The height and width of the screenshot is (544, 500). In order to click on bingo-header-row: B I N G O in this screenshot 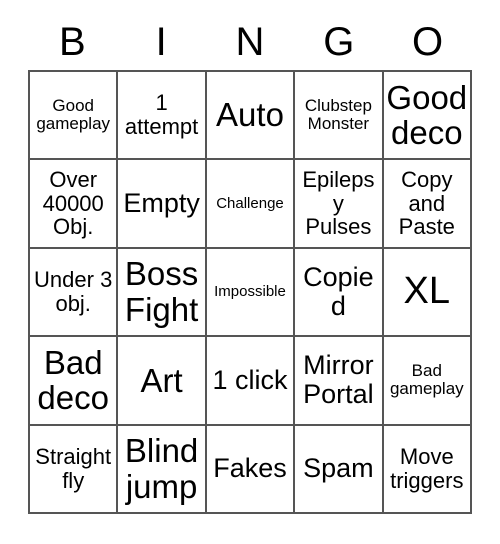, I will do `click(250, 42)`.